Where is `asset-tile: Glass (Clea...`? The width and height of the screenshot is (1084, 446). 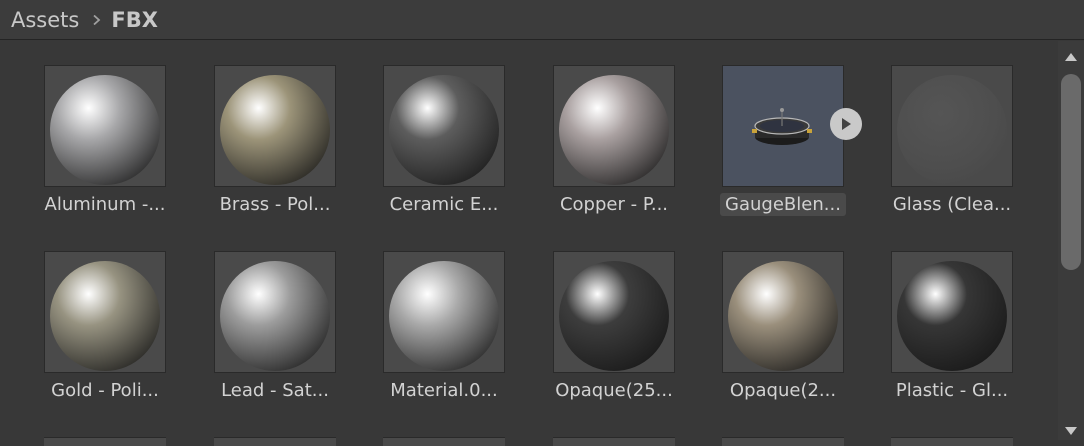
asset-tile: Glass (Clea... is located at coordinates (942, 128).